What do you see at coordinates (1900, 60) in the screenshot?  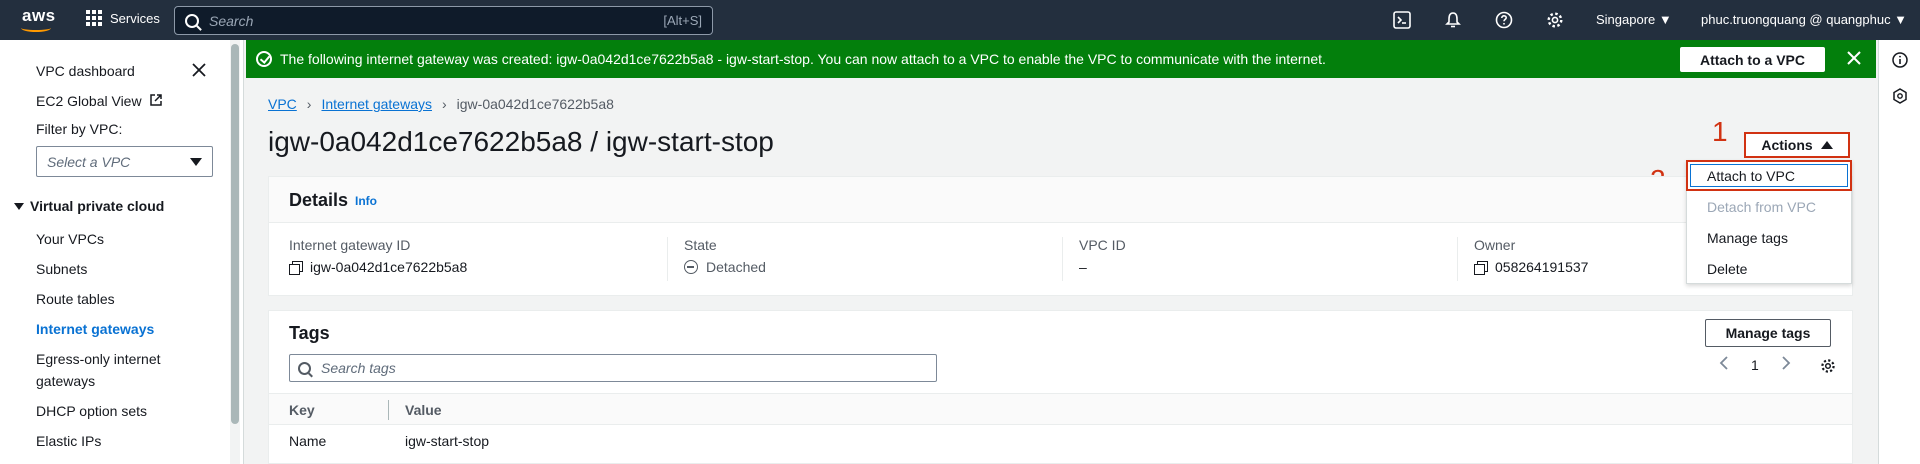 I see `info-icon` at bounding box center [1900, 60].